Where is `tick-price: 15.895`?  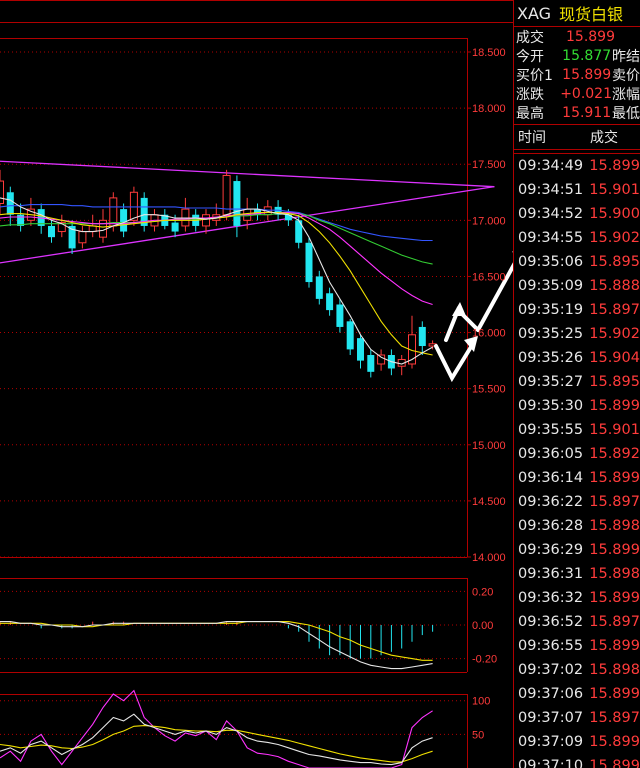 tick-price: 15.895 is located at coordinates (614, 382).